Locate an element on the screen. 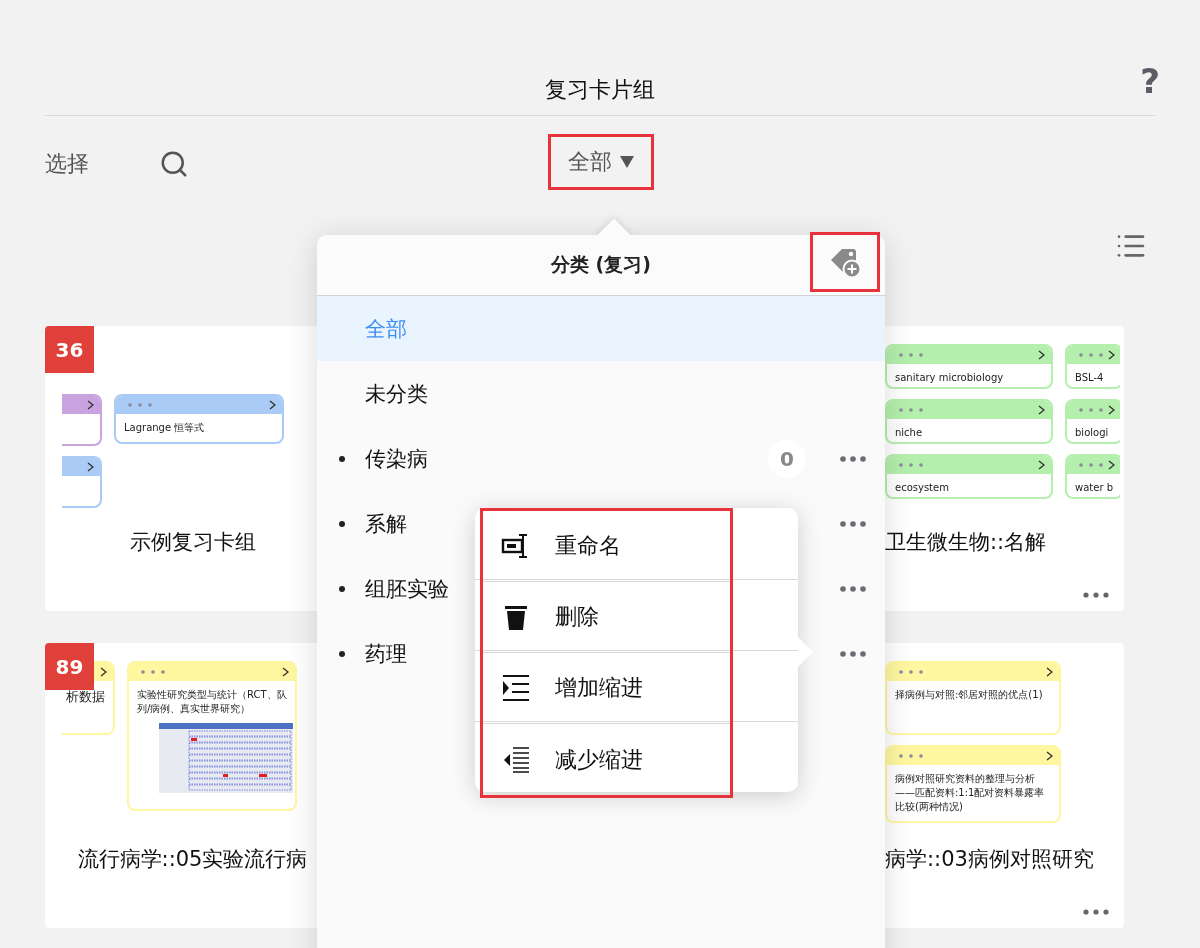  category-label: 系解 is located at coordinates (386, 524).